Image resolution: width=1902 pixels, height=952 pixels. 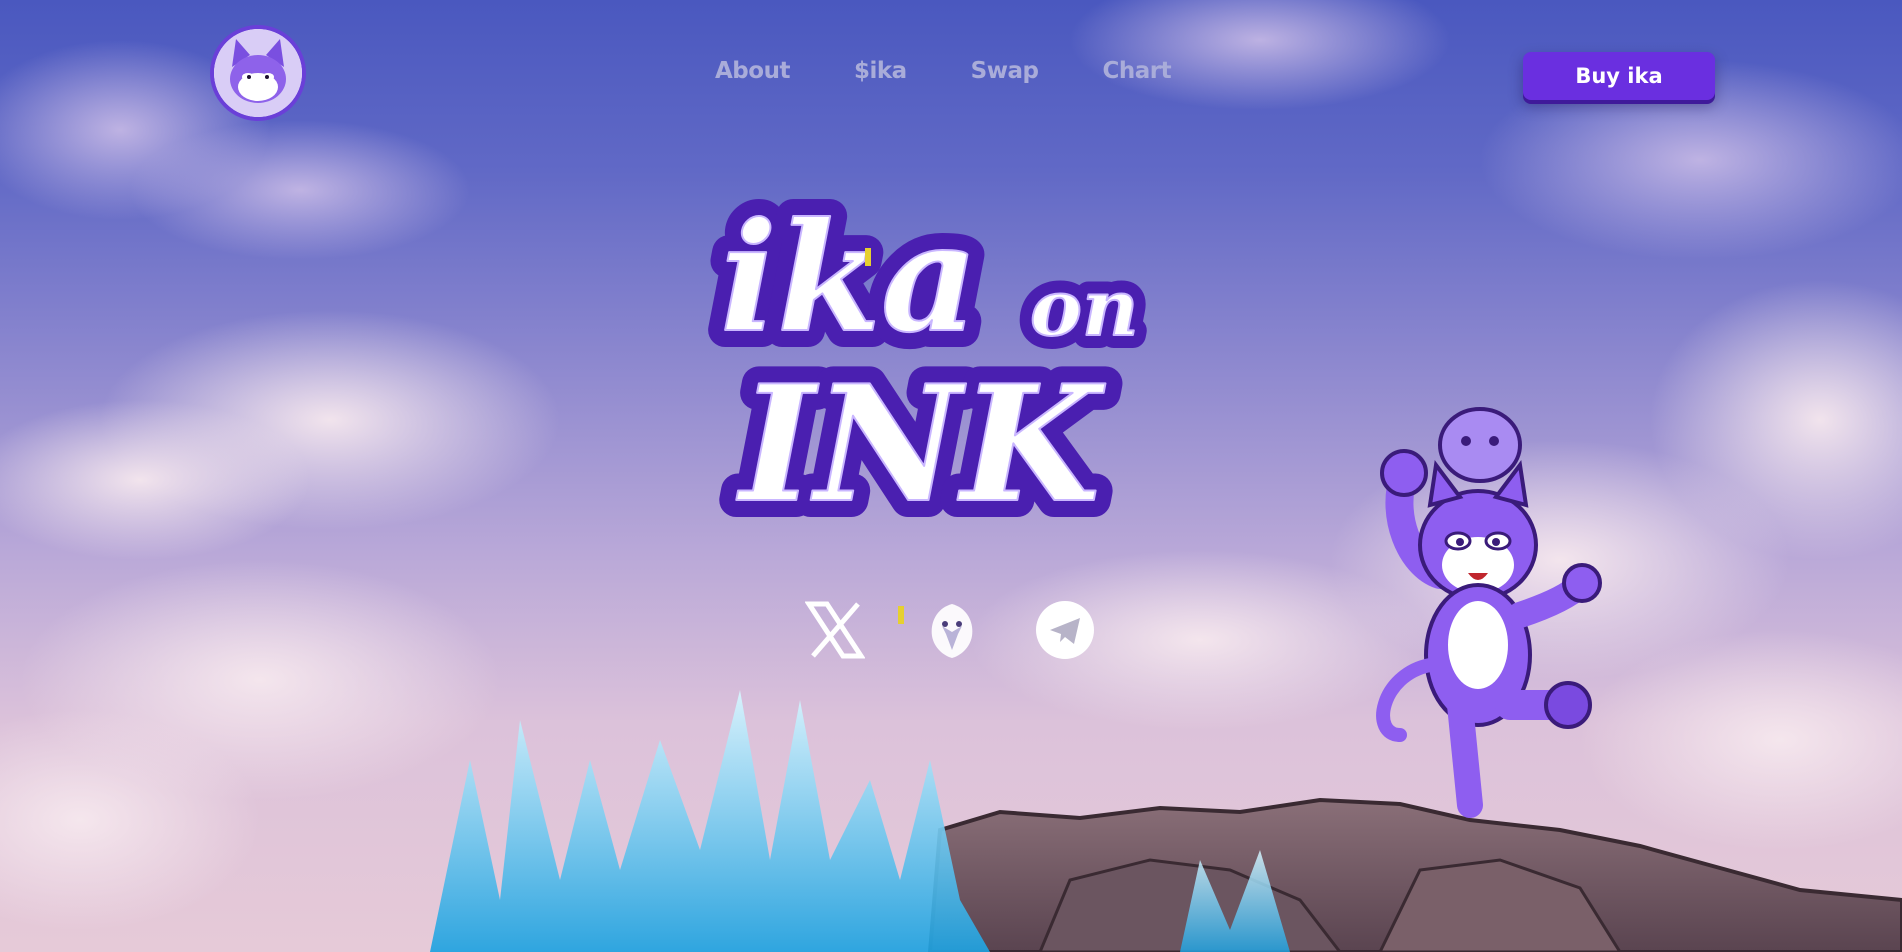 What do you see at coordinates (1136, 71) in the screenshot?
I see `nav-link-chart: Chart` at bounding box center [1136, 71].